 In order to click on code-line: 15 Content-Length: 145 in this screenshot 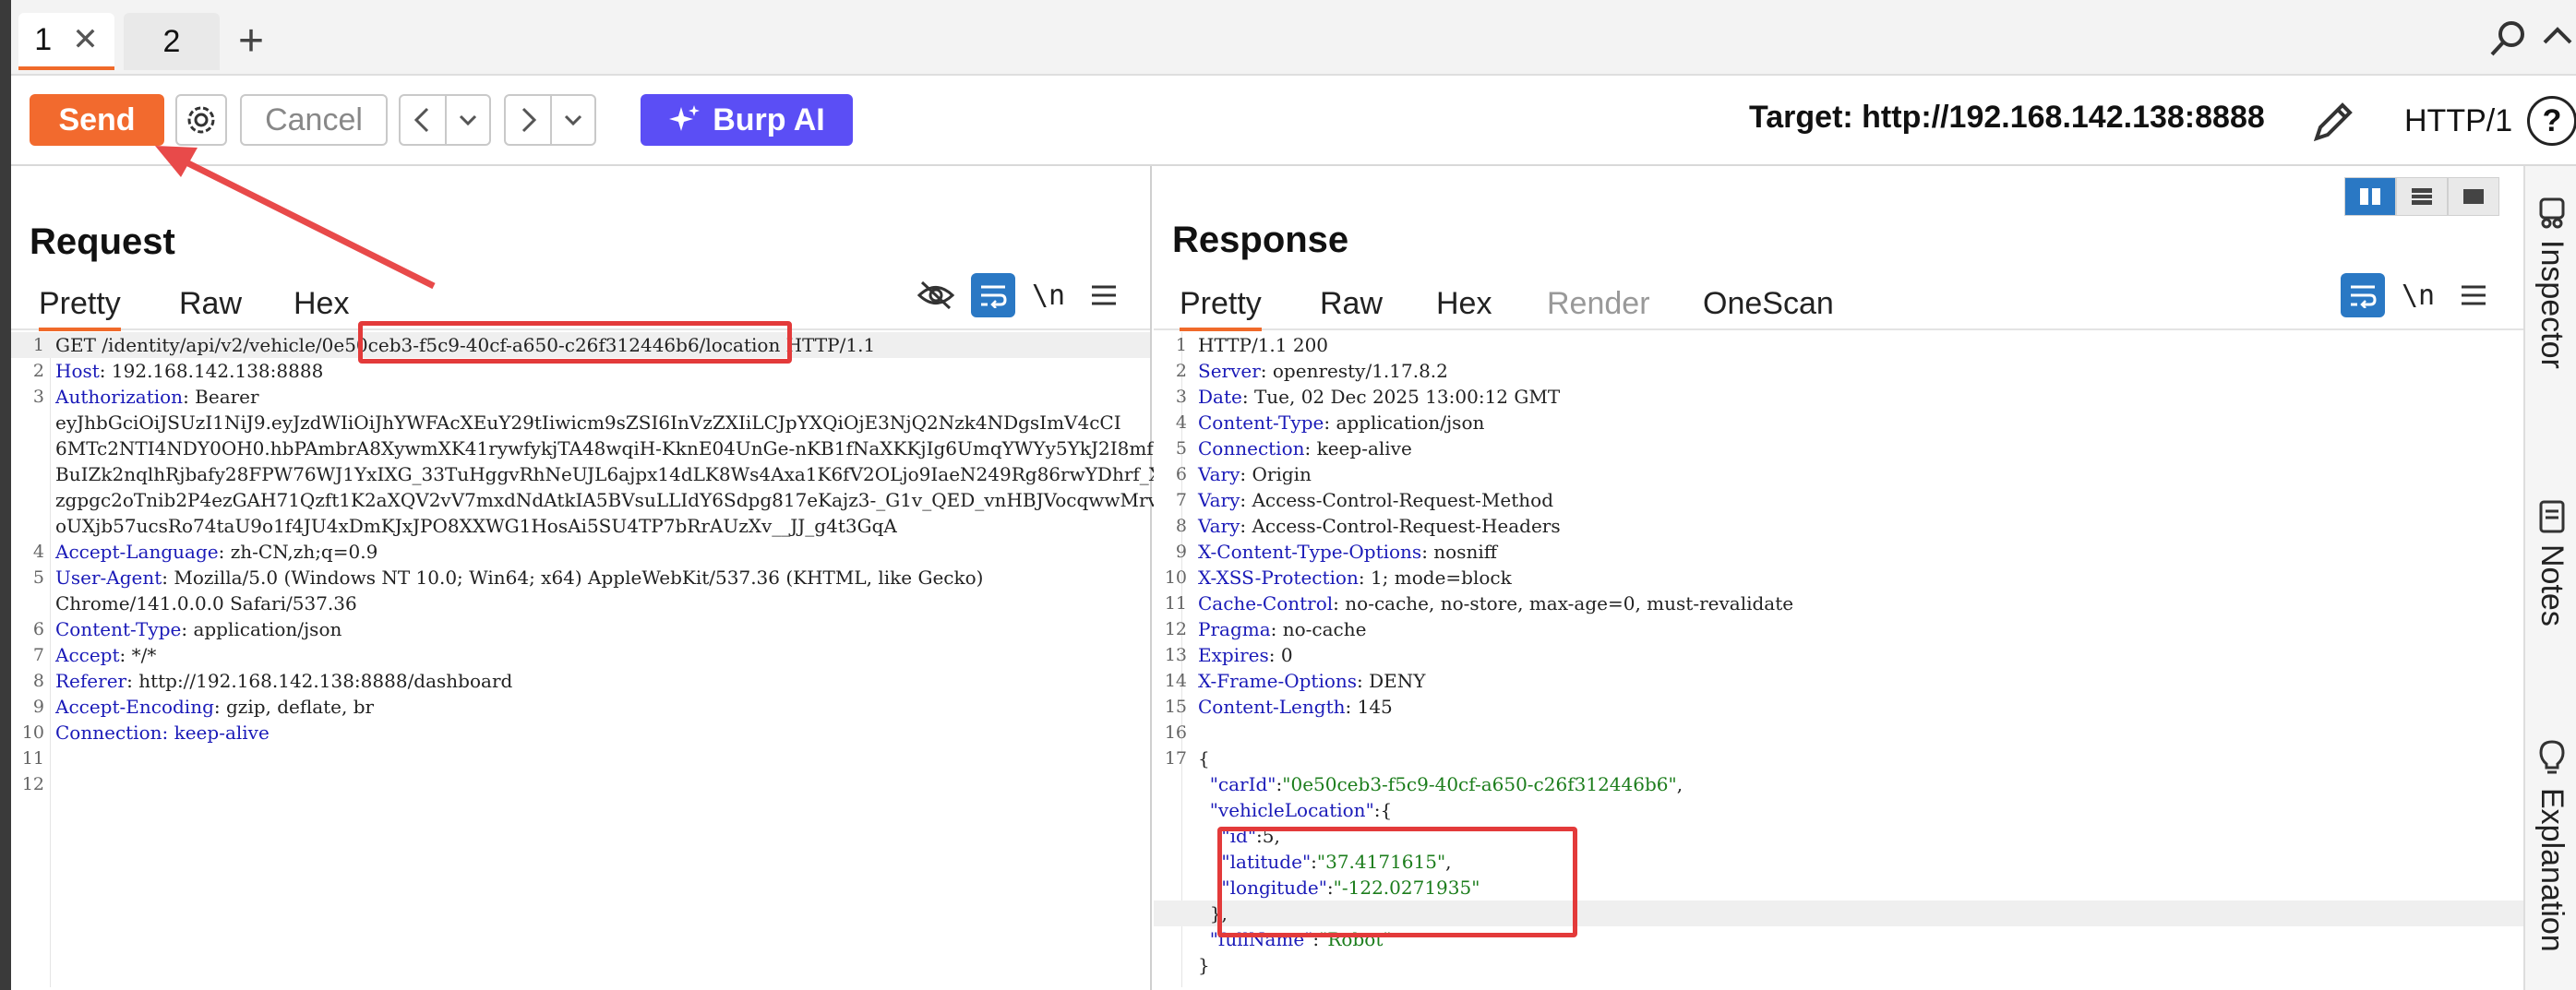, I will do `click(1839, 707)`.